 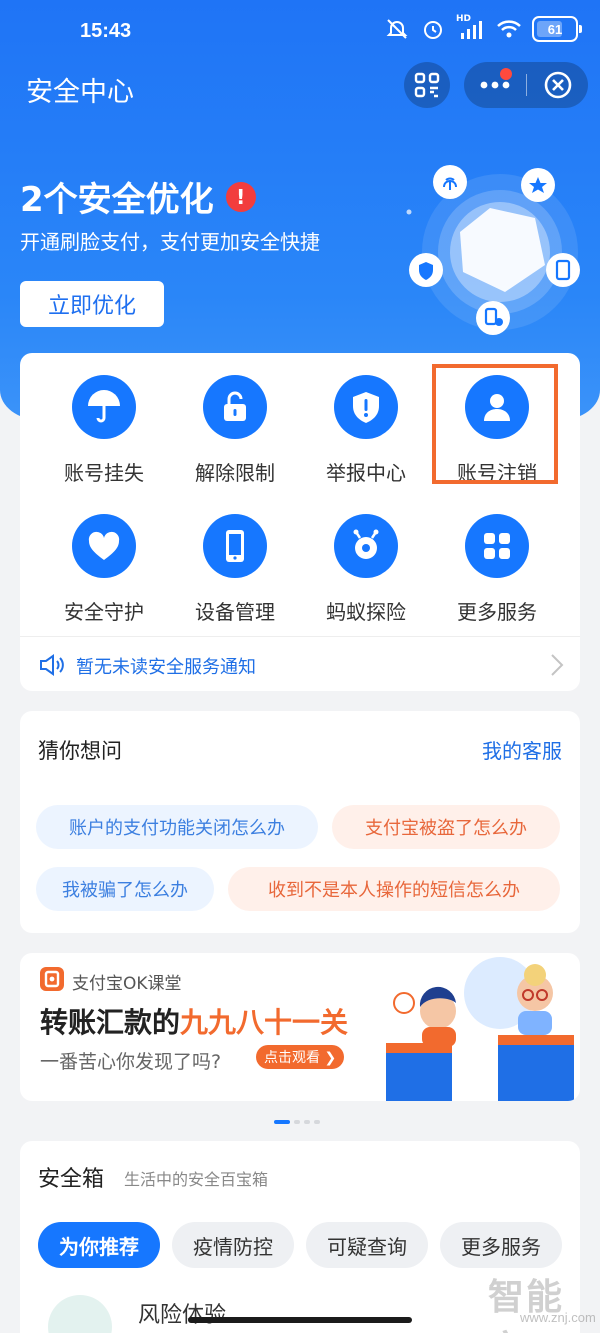 I want to click on device-lock-icon, so click(x=493, y=318).